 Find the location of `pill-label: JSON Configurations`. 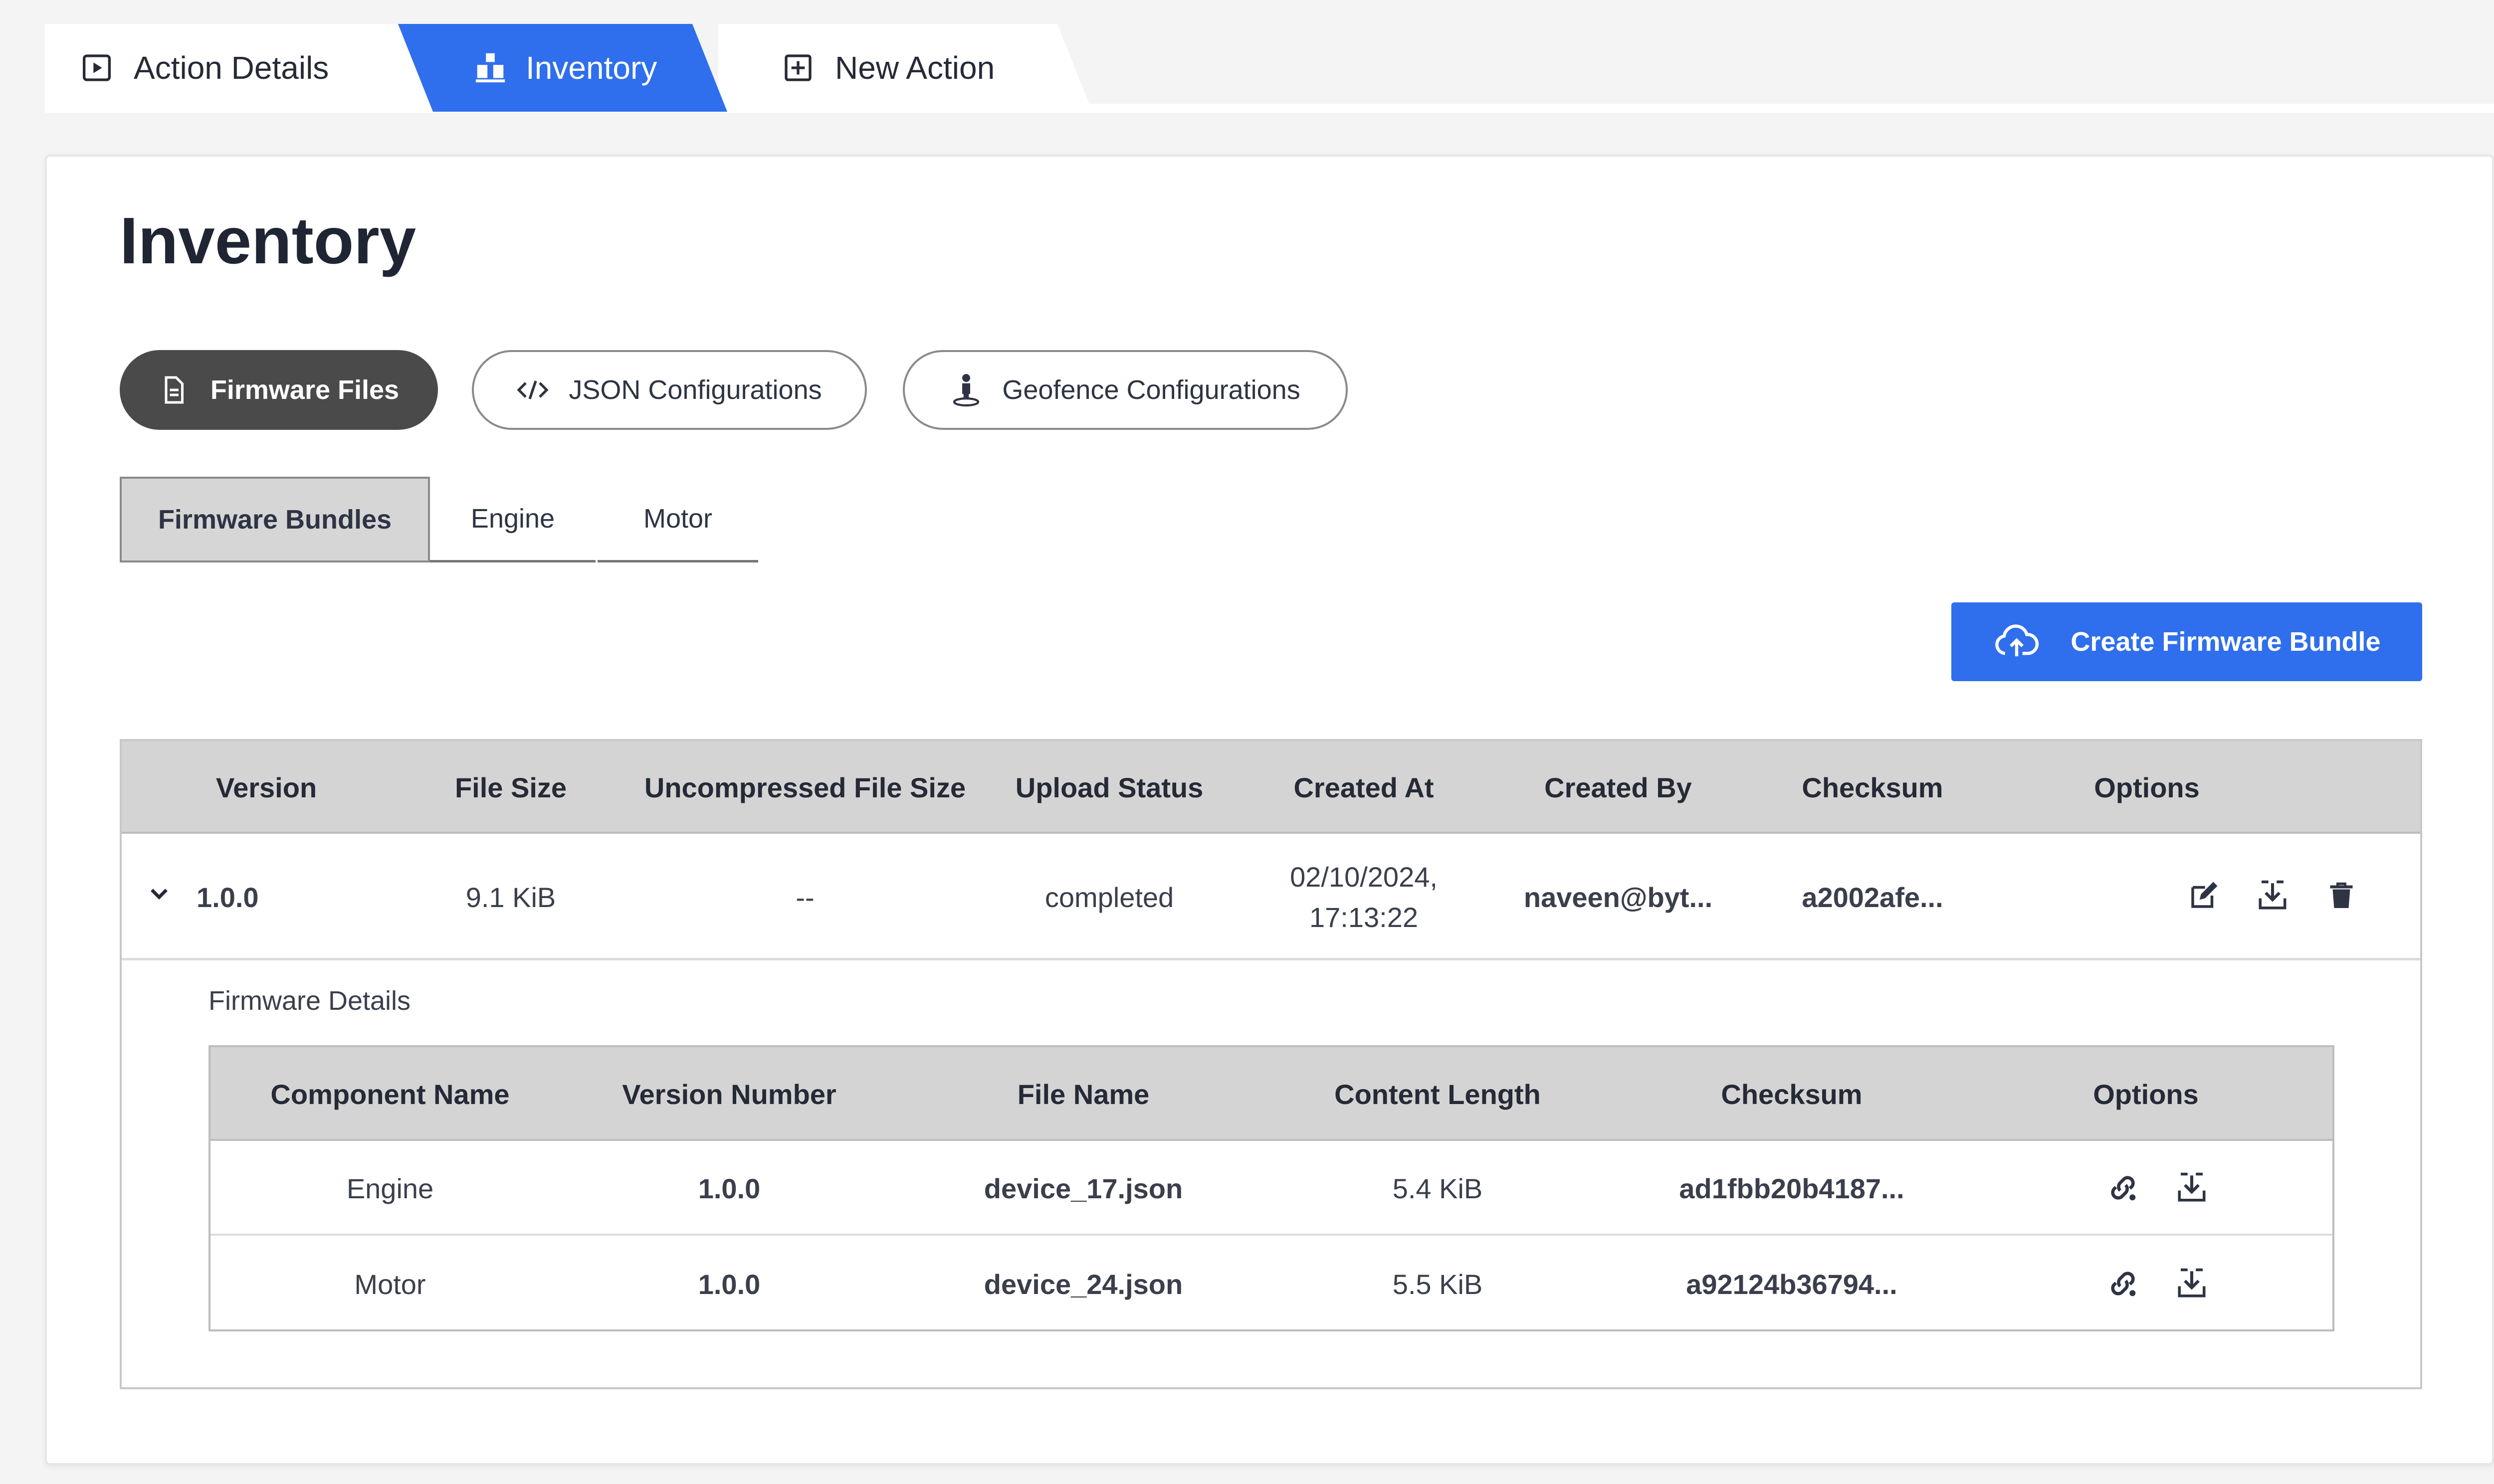

pill-label: JSON Configurations is located at coordinates (695, 390).